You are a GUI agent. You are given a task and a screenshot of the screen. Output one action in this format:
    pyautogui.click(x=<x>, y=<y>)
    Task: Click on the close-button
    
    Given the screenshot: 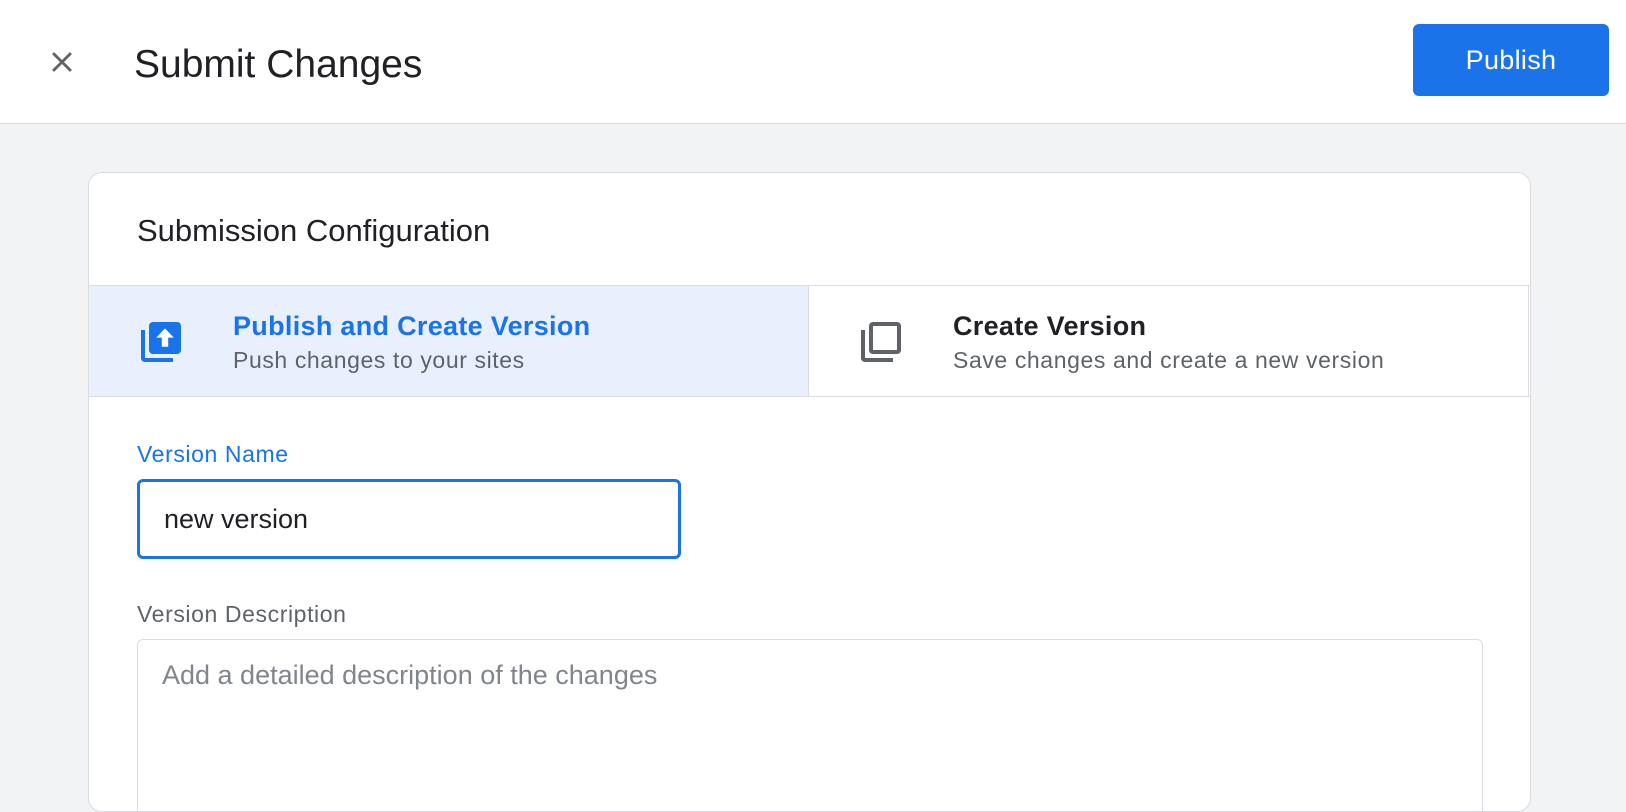 What is the action you would take?
    pyautogui.click(x=62, y=62)
    